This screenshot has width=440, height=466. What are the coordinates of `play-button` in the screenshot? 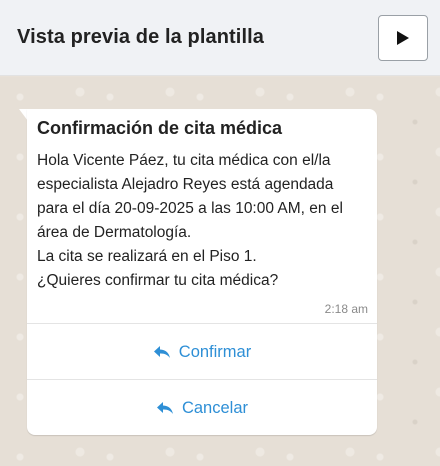 It's located at (403, 37).